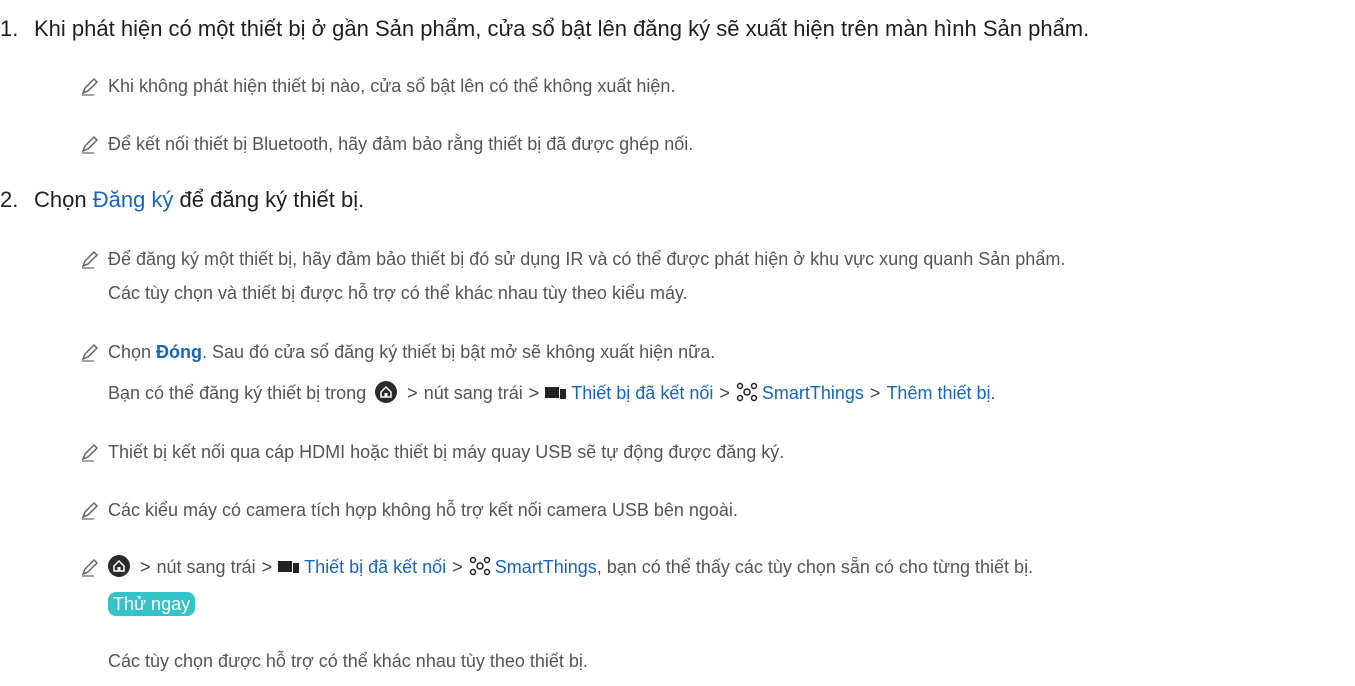 The width and height of the screenshot is (1355, 686). Describe the element at coordinates (9, 199) in the screenshot. I see `step-number: 2.` at that location.